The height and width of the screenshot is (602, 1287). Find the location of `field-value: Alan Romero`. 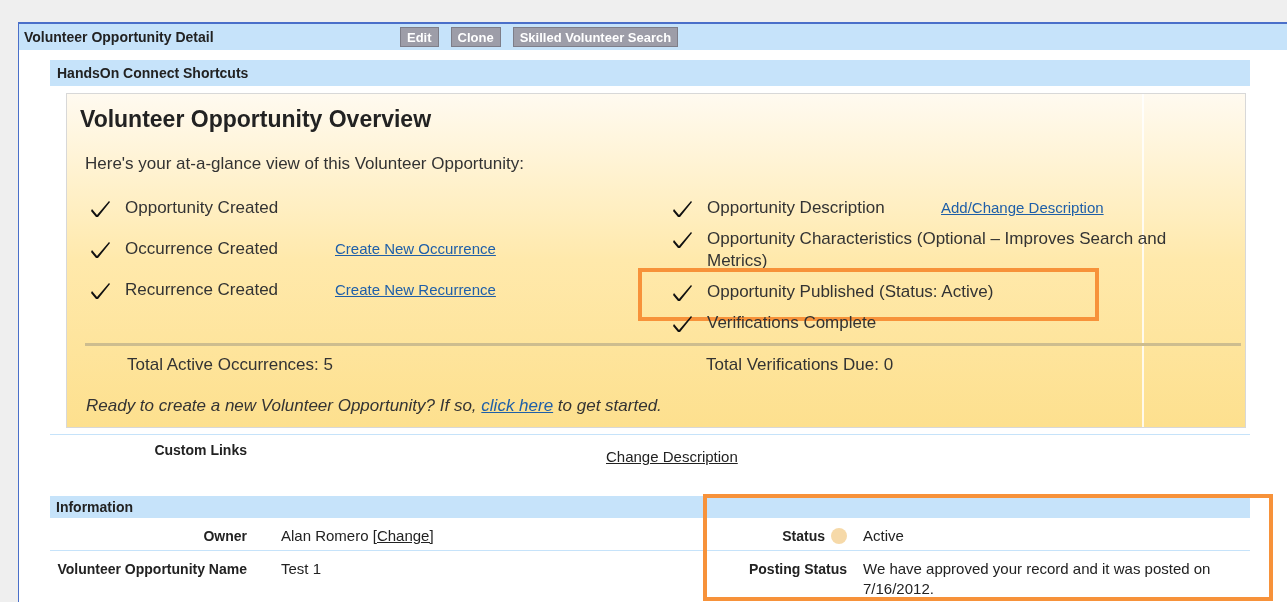

field-value: Alan Romero is located at coordinates (325, 535).